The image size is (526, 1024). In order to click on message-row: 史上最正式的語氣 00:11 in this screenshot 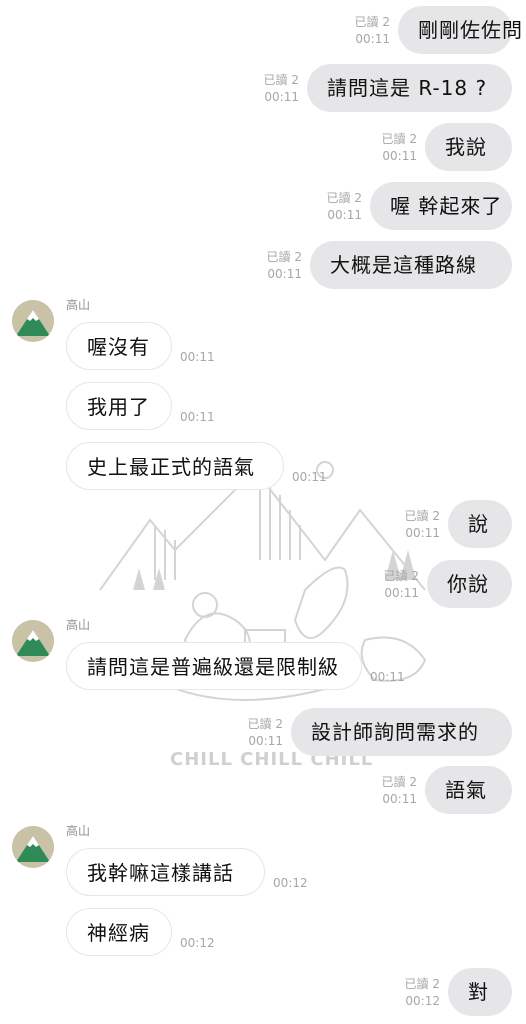, I will do `click(263, 470)`.